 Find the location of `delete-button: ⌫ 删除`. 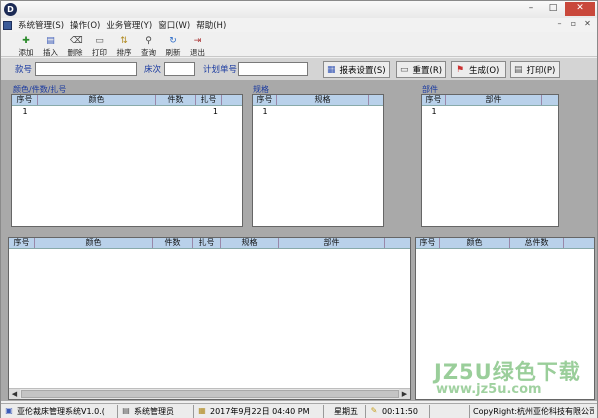

delete-button: ⌫ 删除 is located at coordinates (75, 45).